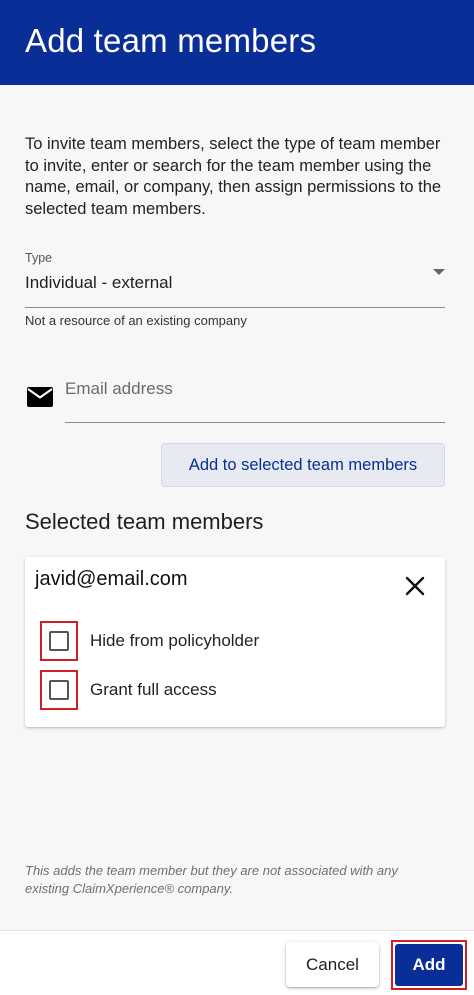 Image resolution: width=474 pixels, height=995 pixels. What do you see at coordinates (332, 964) in the screenshot?
I see `cancel-button: Cancel` at bounding box center [332, 964].